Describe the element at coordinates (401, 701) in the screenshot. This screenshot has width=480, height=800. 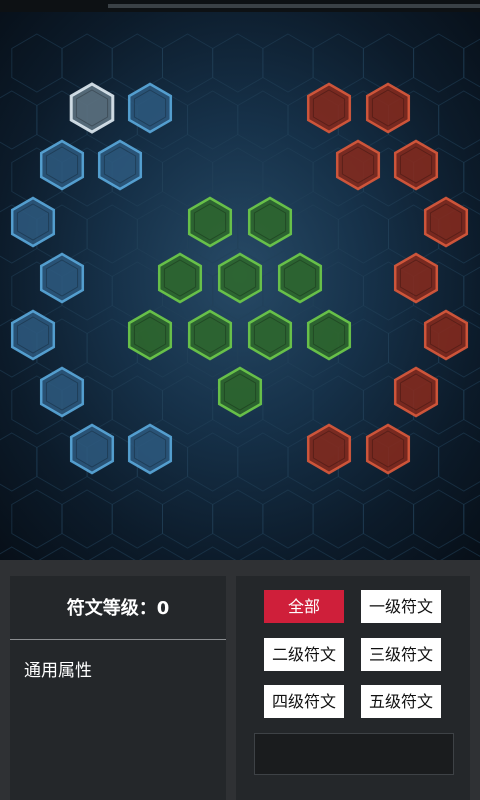
I see `filter-level-5-button: 五级符文` at that location.